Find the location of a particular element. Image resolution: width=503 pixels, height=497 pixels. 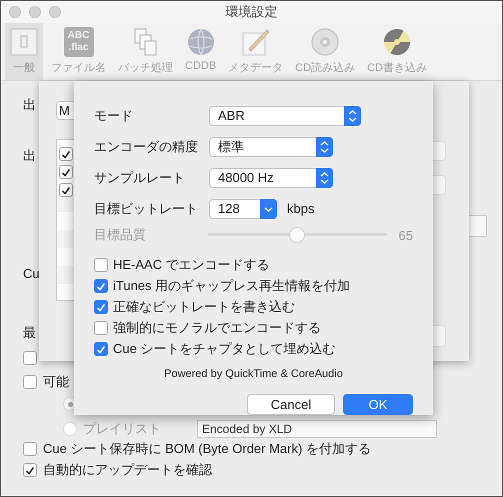

field-label: 目標品質 is located at coordinates (120, 235).